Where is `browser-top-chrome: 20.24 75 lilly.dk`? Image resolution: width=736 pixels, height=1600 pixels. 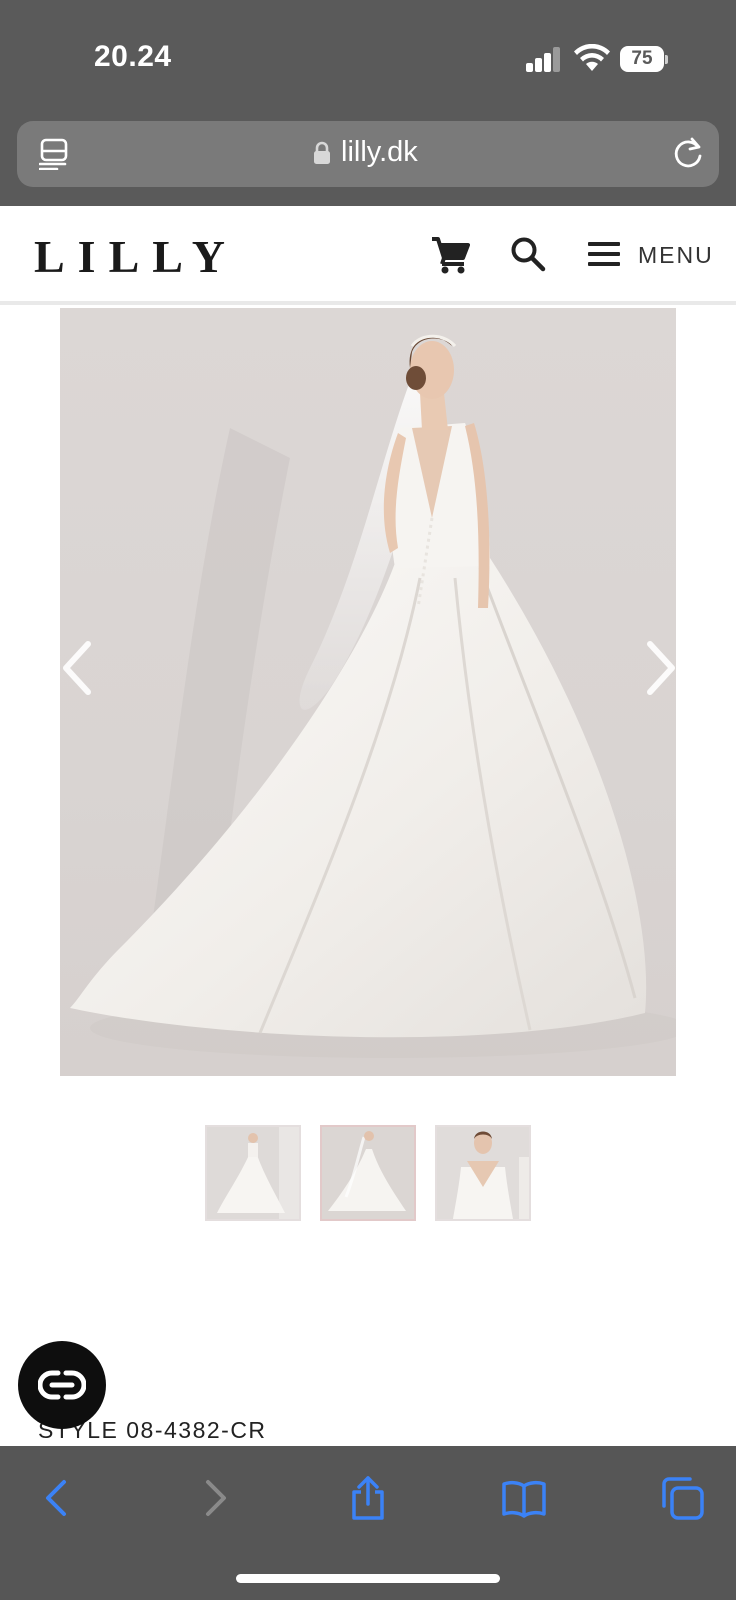 browser-top-chrome: 20.24 75 lilly.dk is located at coordinates (368, 103).